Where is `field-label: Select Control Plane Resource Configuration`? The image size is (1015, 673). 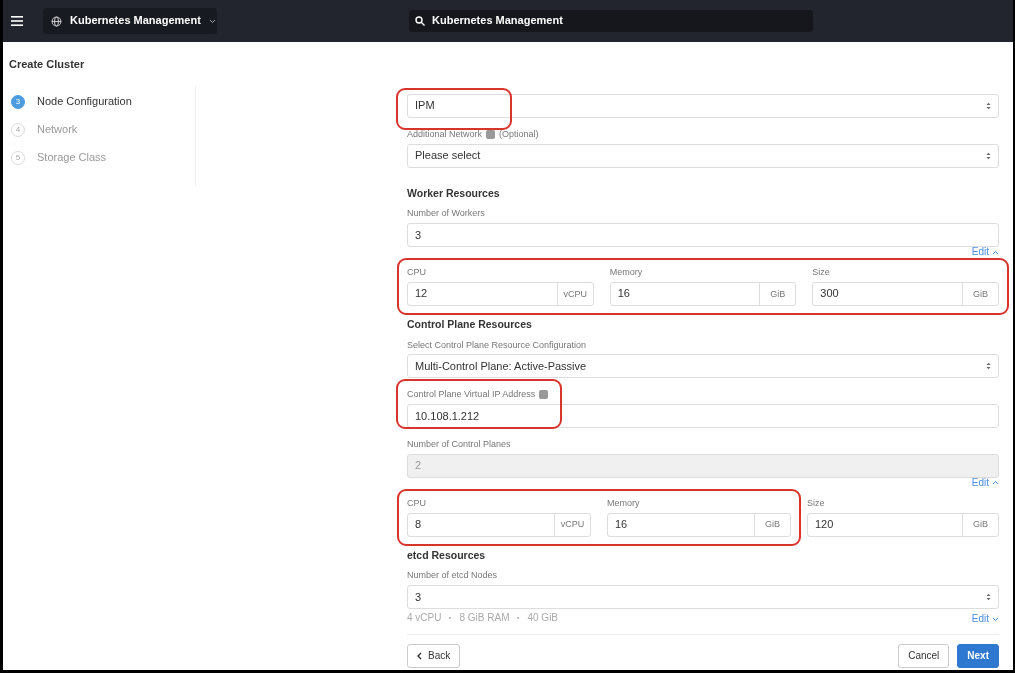 field-label: Select Control Plane Resource Configuration is located at coordinates (497, 345).